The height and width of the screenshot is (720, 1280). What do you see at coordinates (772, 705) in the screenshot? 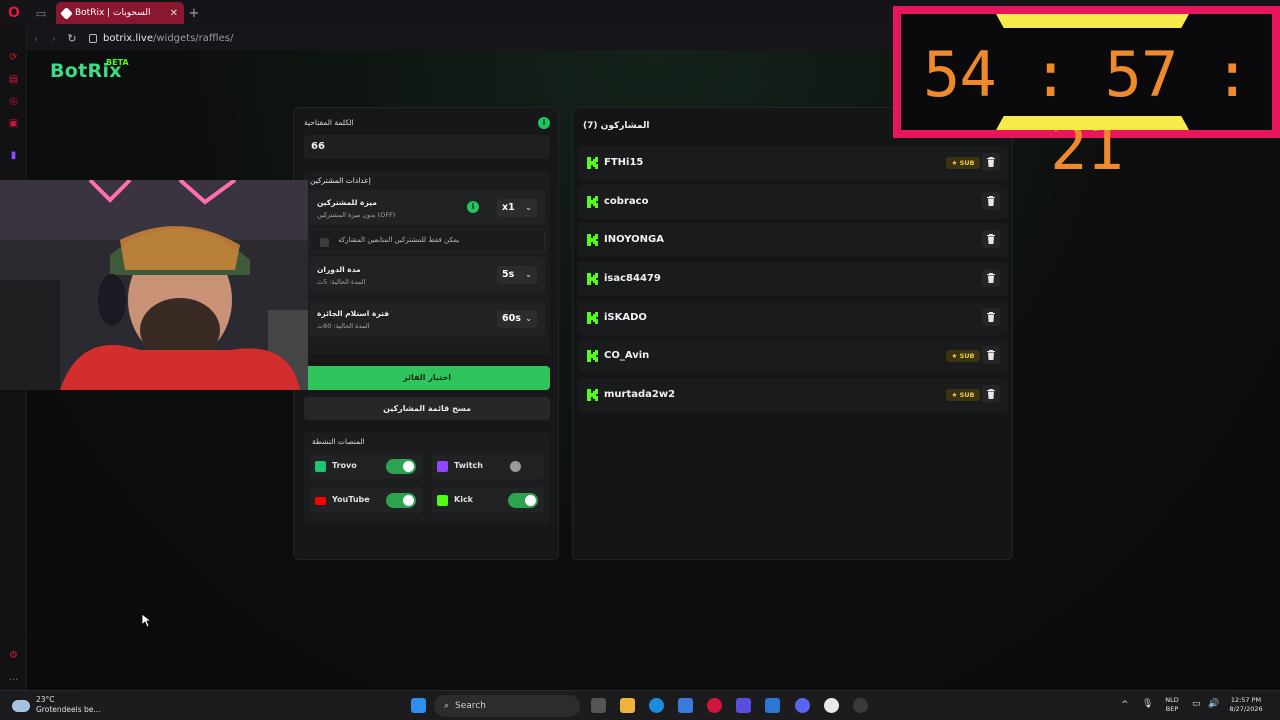
I see `app-icon` at bounding box center [772, 705].